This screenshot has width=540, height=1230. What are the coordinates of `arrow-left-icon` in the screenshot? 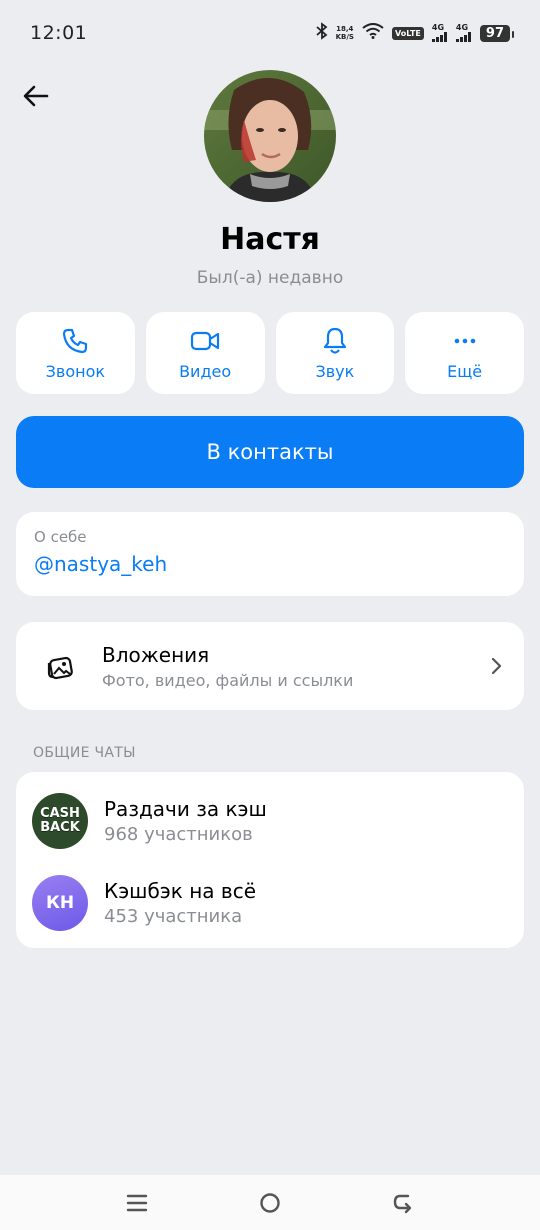 It's located at (36, 96).